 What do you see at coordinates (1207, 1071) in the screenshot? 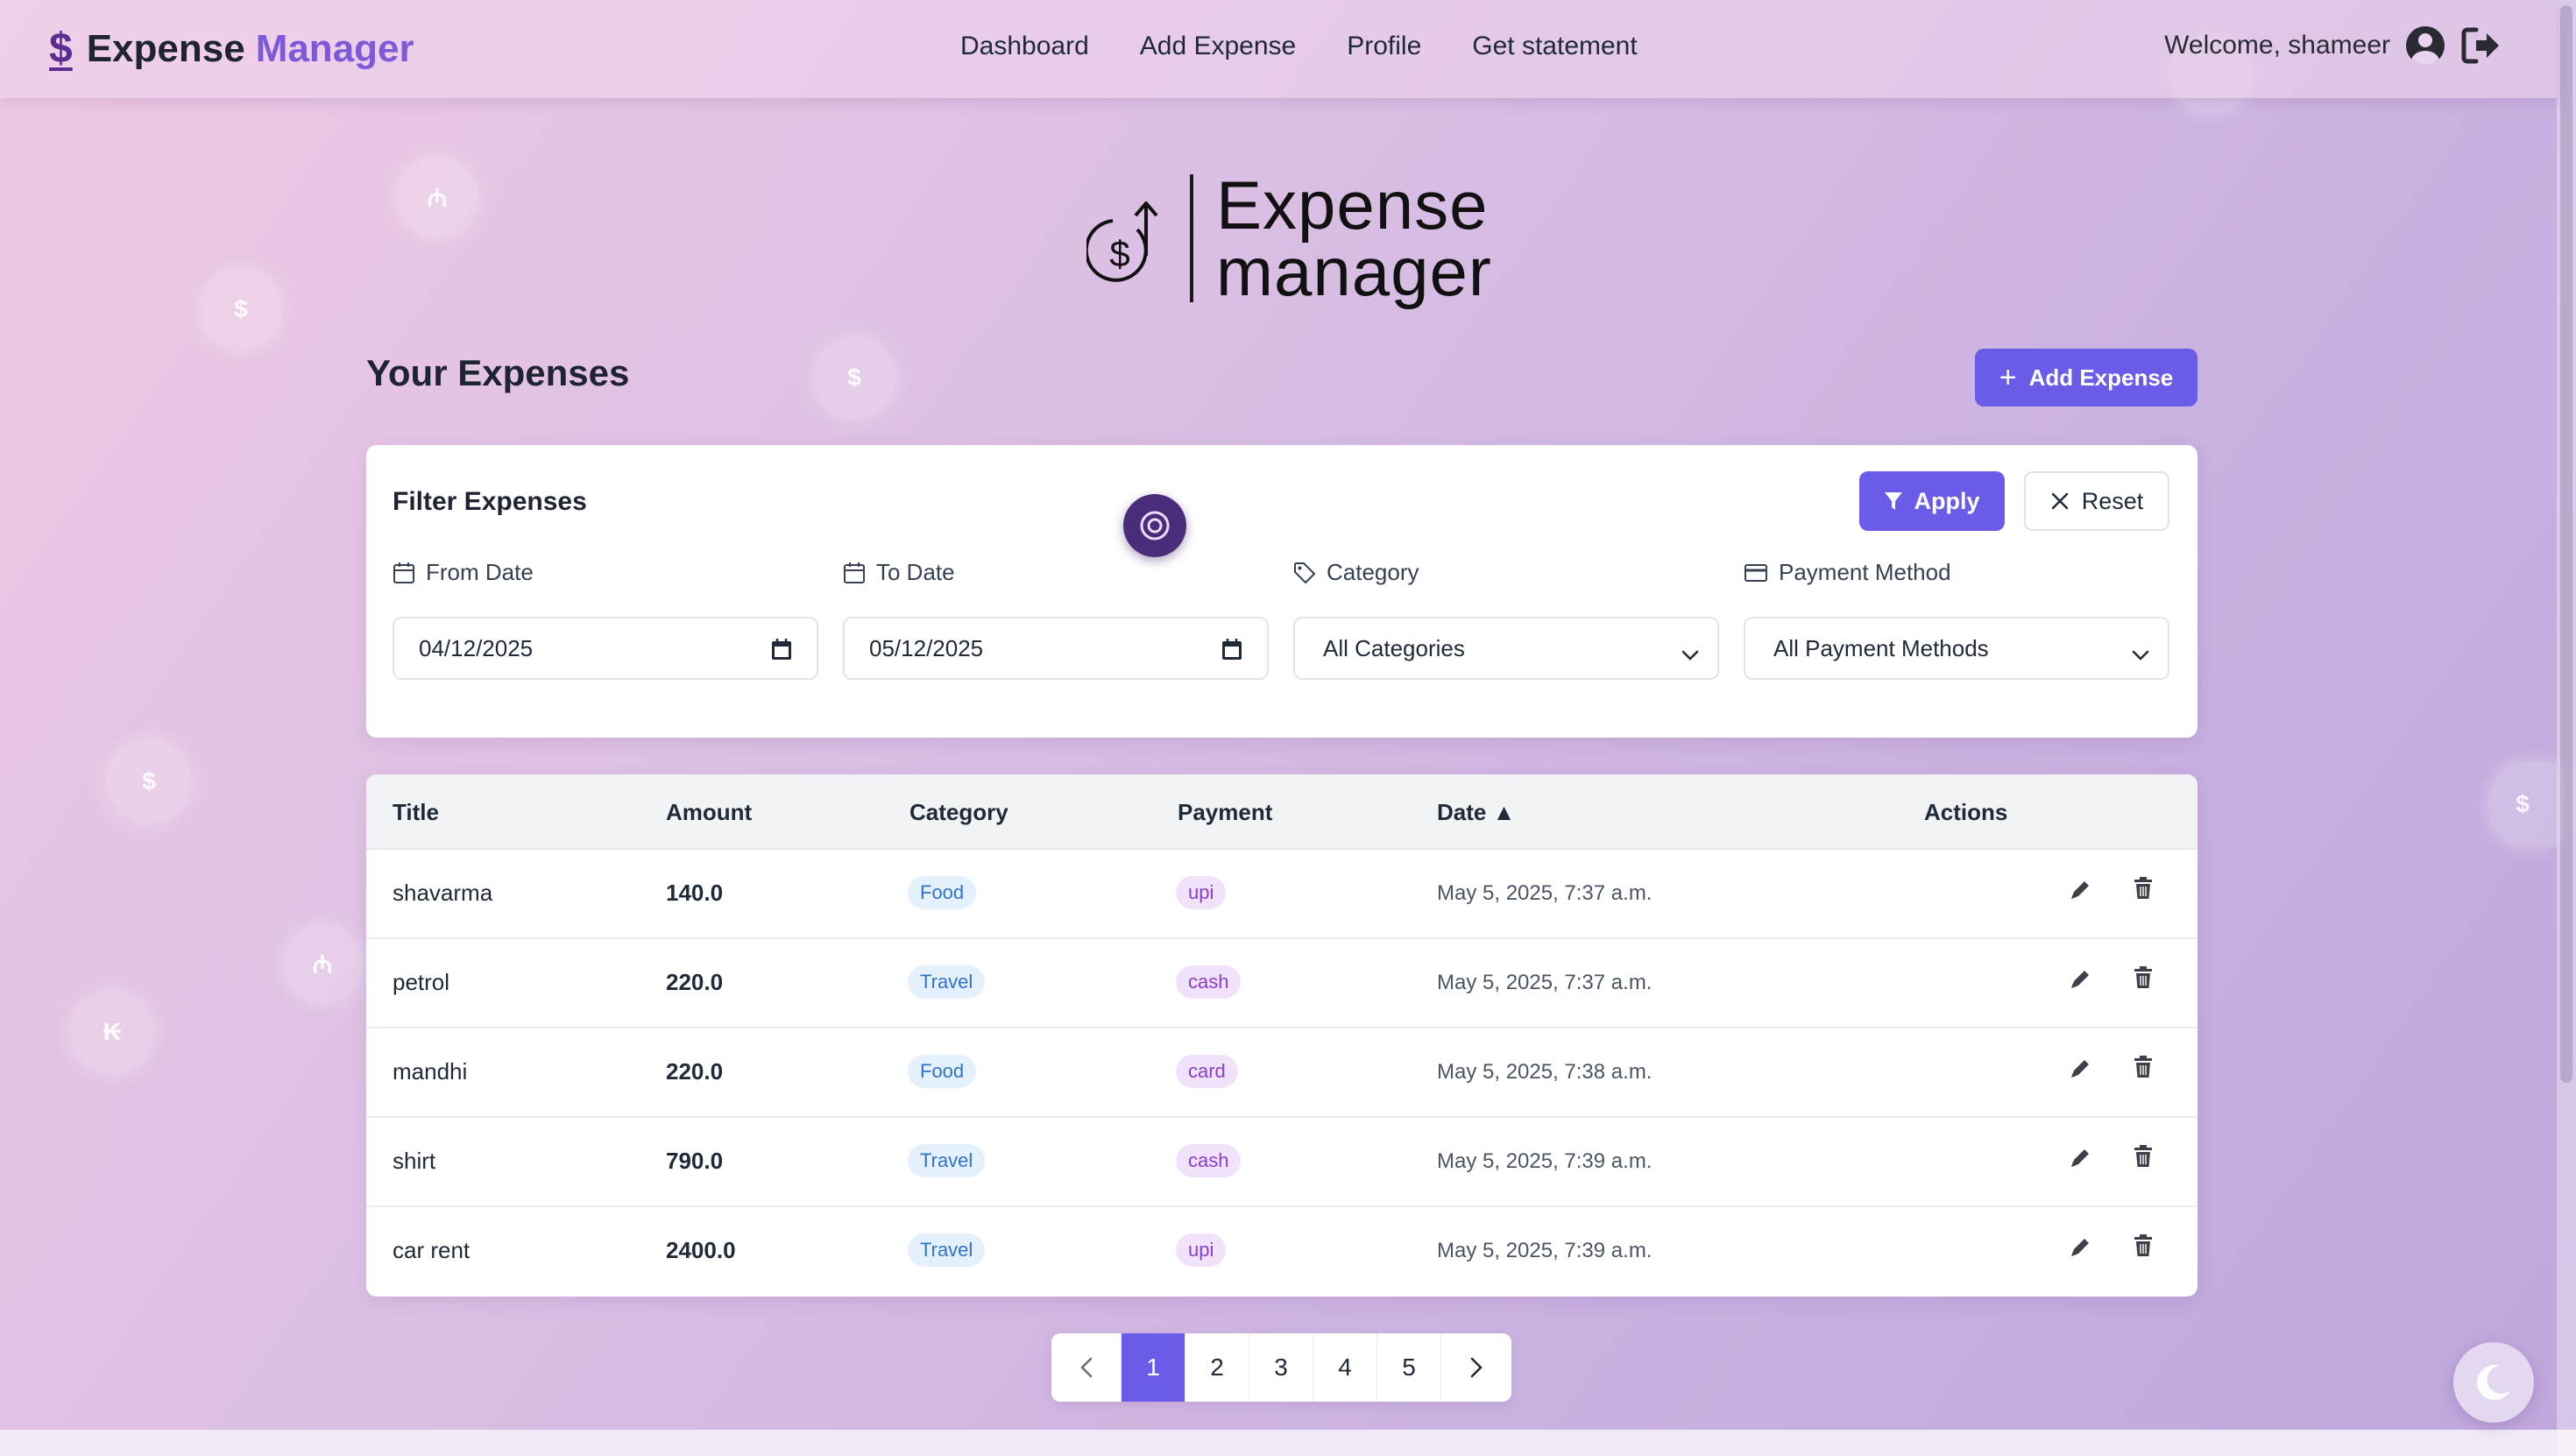
I see `payment-badge: card` at bounding box center [1207, 1071].